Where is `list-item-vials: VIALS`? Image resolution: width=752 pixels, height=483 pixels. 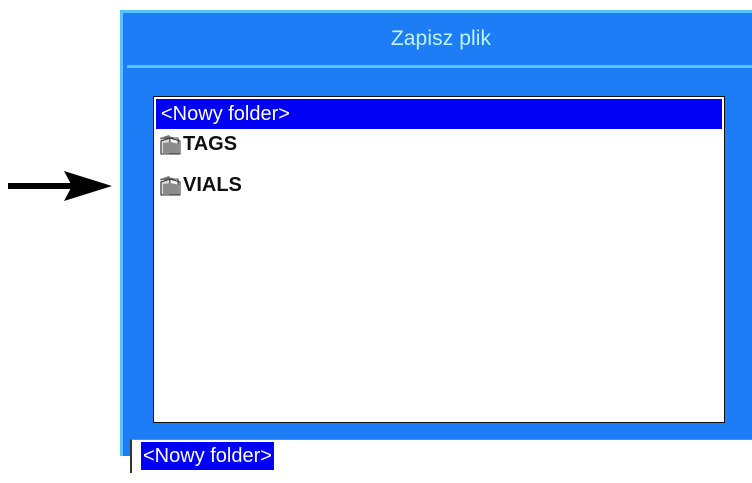 list-item-vials: VIALS is located at coordinates (199, 185).